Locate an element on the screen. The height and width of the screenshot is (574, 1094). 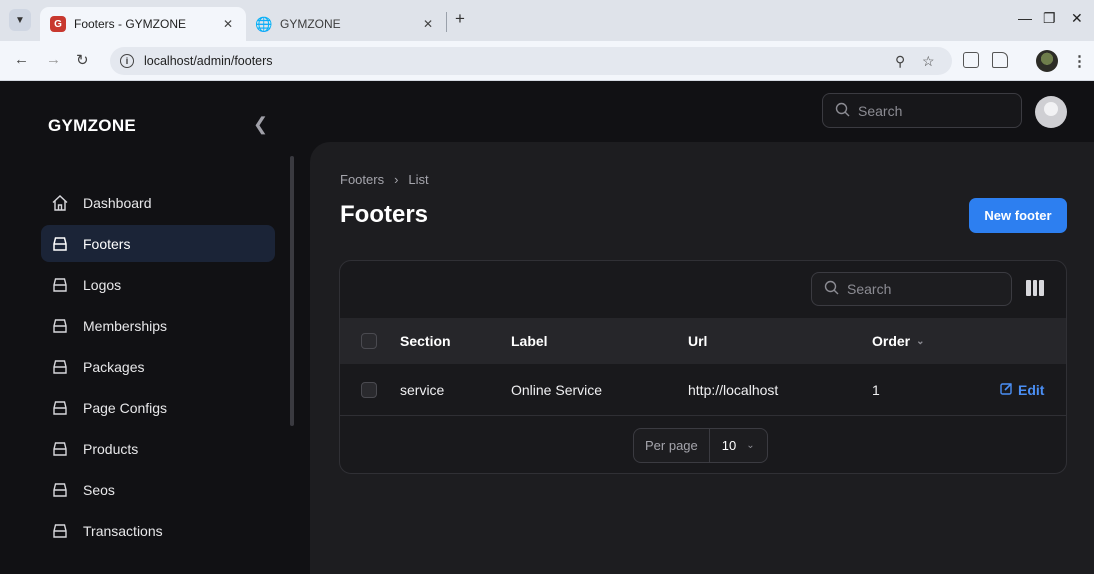
close-window-button: ✕ is located at coordinates (1077, 18).